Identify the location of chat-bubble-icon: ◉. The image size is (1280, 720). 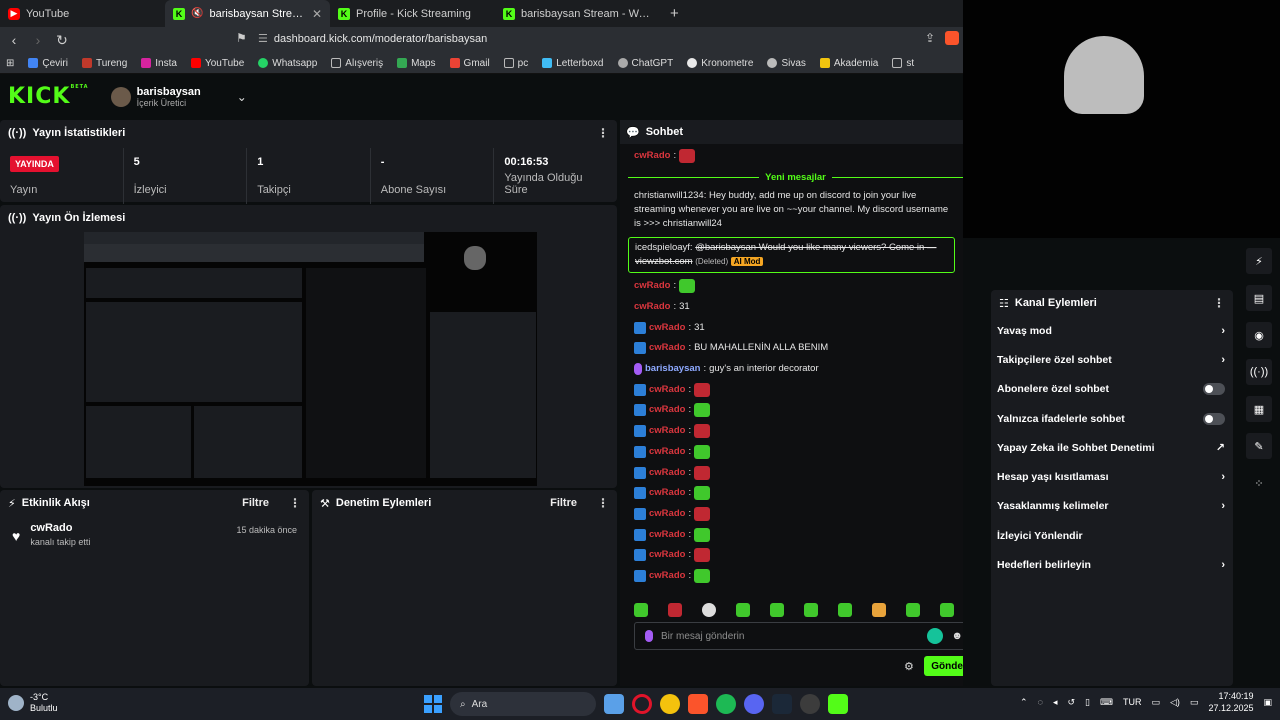
(1259, 335).